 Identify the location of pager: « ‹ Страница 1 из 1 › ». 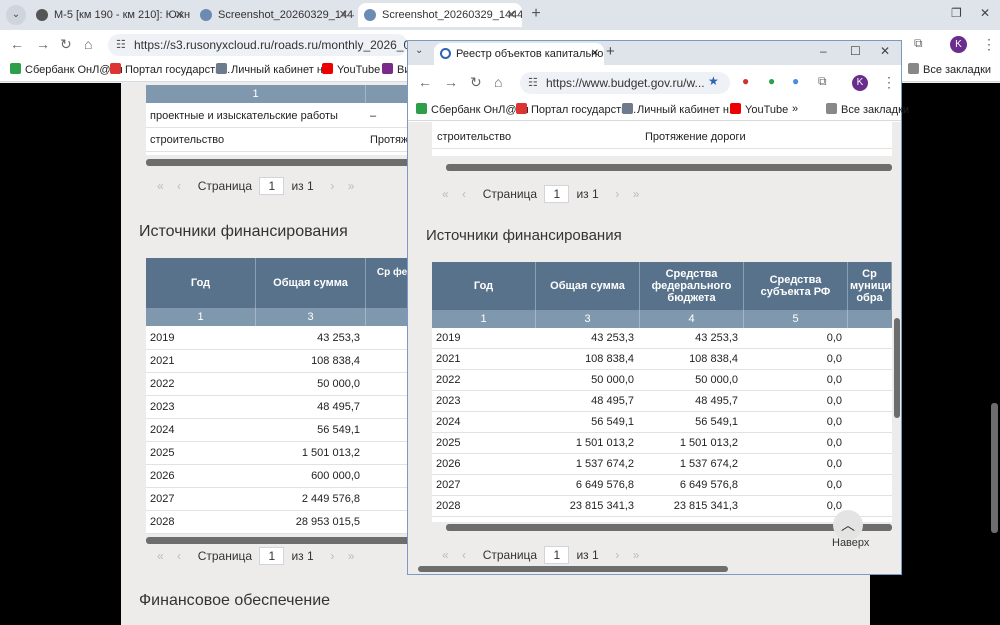
(256, 556).